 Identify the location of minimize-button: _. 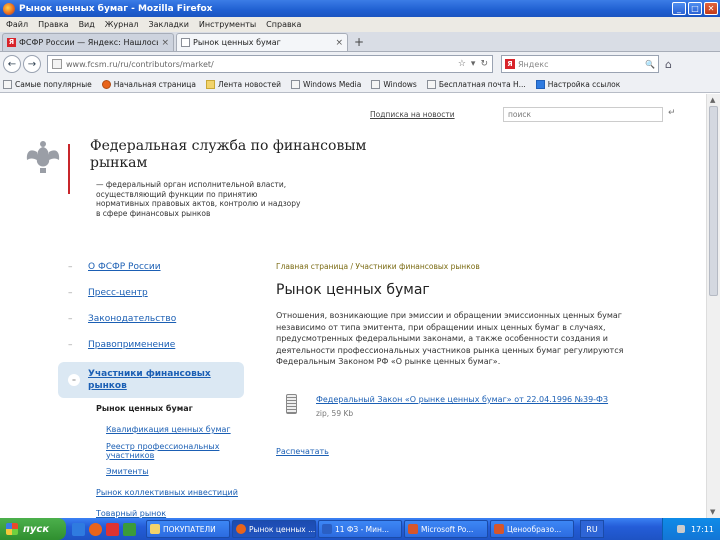
(679, 8).